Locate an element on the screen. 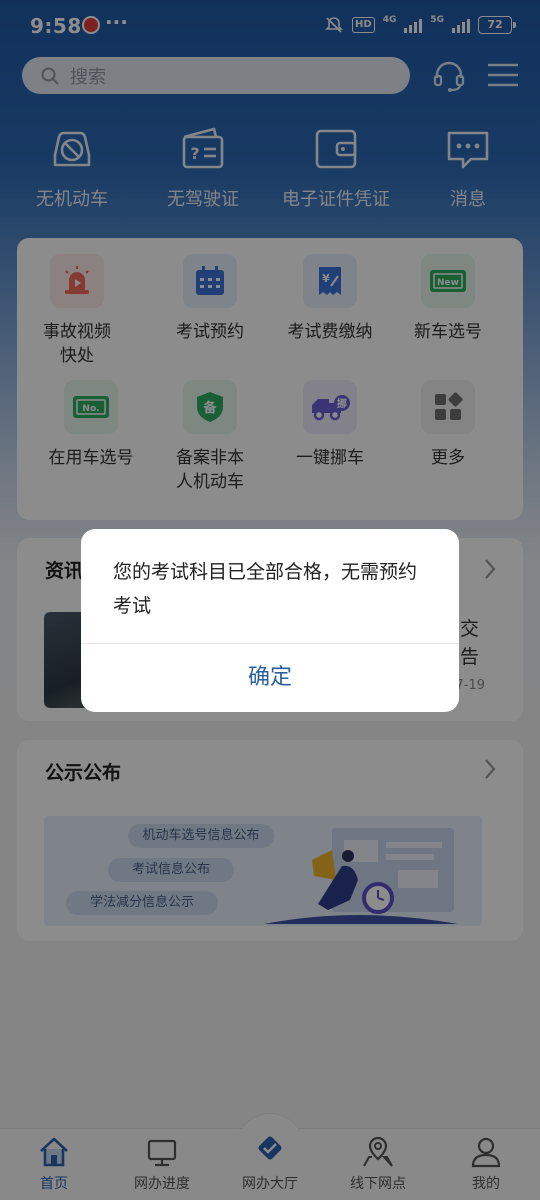 The image size is (540, 1200). exam-status-dialog: 您的考试科目已全部合格，无需预约考试 确定 is located at coordinates (270, 620).